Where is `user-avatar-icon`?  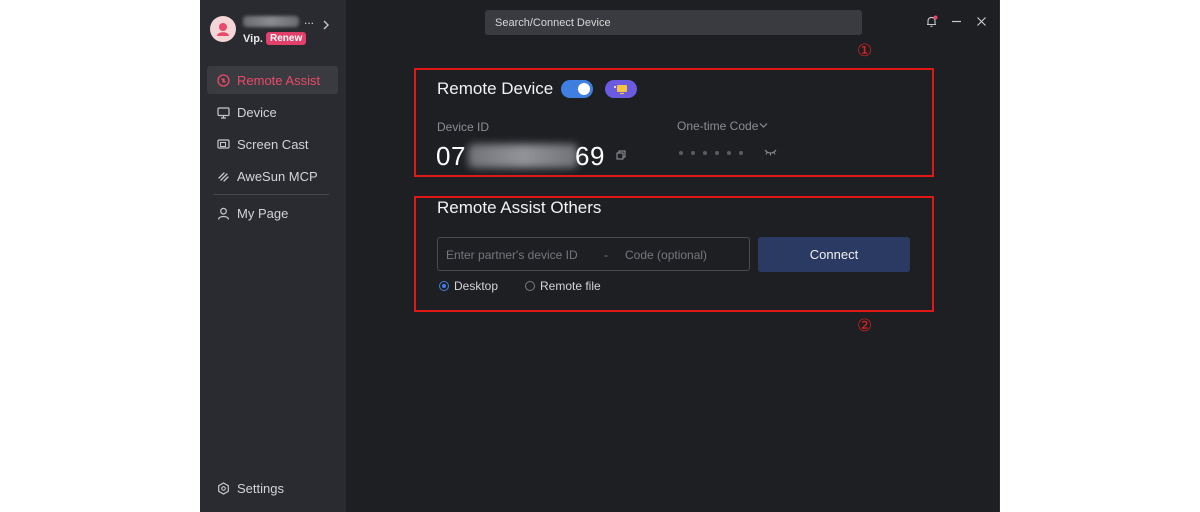 user-avatar-icon is located at coordinates (223, 29).